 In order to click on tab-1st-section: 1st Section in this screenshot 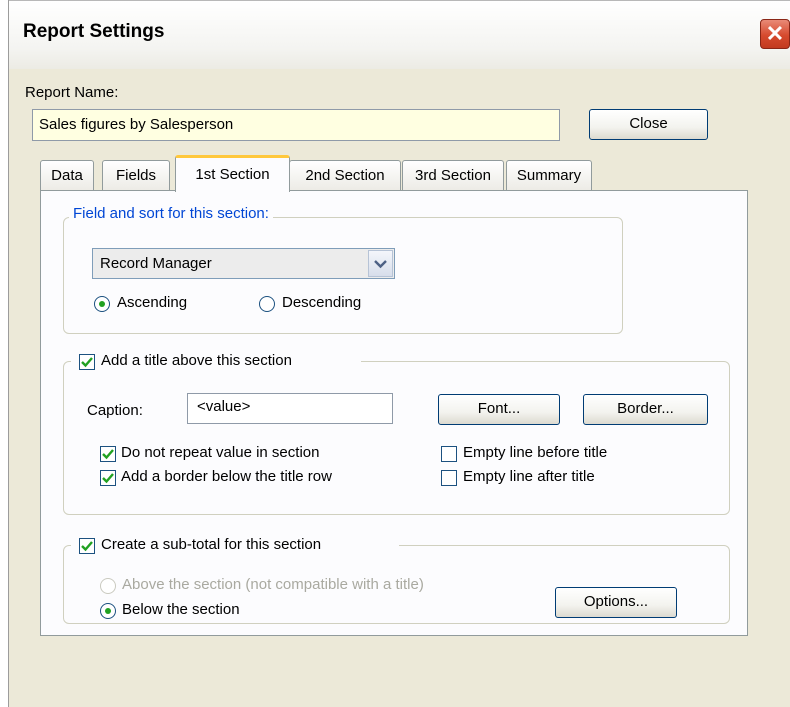, I will do `click(232, 173)`.